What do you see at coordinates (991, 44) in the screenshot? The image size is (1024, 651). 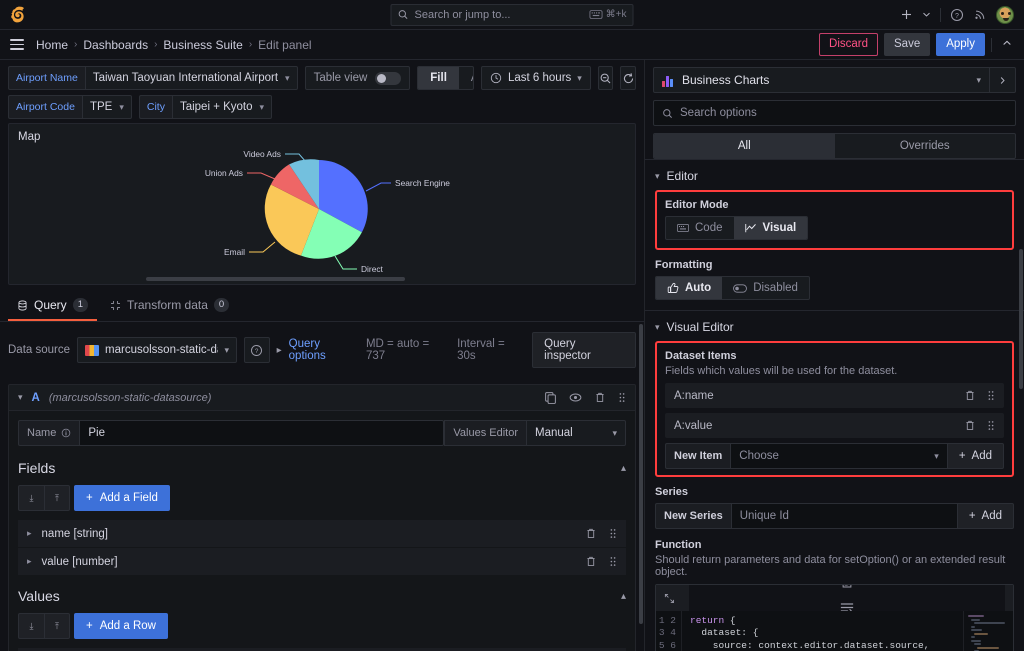 I see `divider` at bounding box center [991, 44].